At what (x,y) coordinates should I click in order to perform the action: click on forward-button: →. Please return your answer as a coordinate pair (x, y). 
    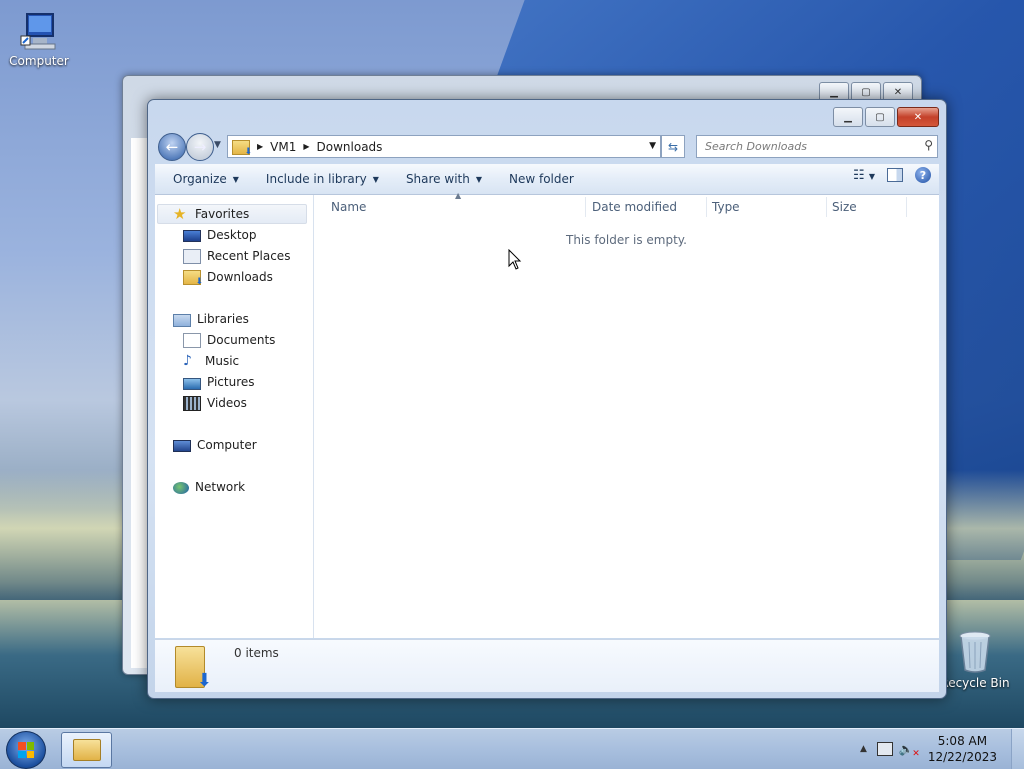
    Looking at the image, I should click on (200, 147).